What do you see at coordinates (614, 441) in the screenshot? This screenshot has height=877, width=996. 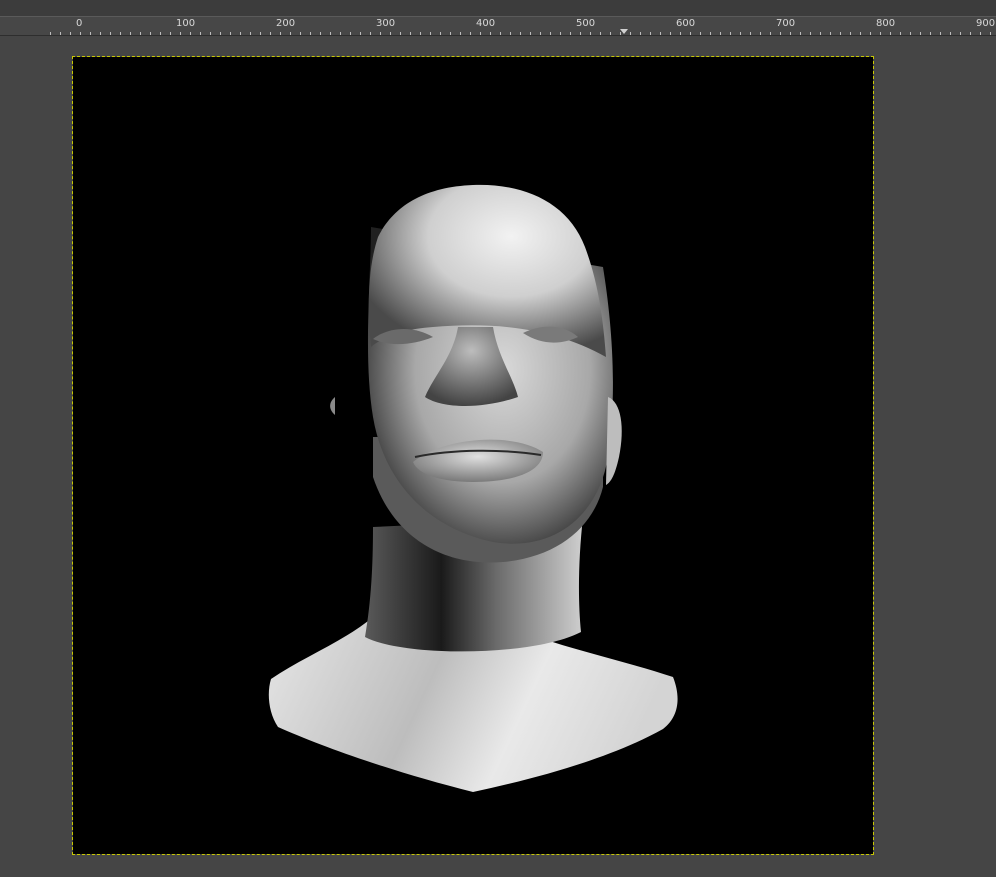 I see `right-ear-shape` at bounding box center [614, 441].